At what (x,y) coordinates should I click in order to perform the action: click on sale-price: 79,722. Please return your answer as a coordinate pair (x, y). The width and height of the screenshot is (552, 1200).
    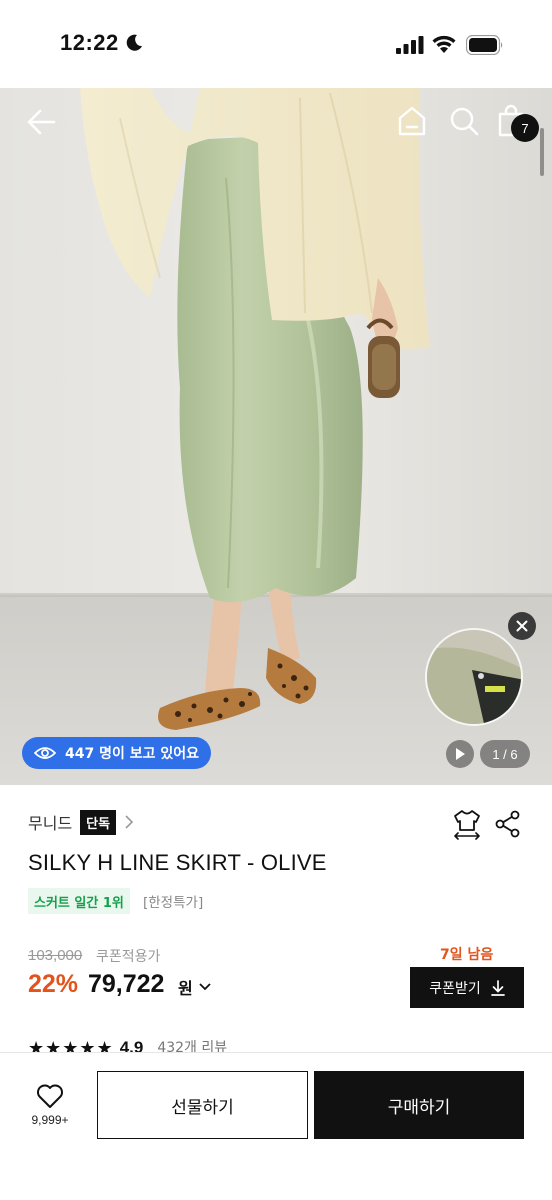
    Looking at the image, I should click on (126, 984).